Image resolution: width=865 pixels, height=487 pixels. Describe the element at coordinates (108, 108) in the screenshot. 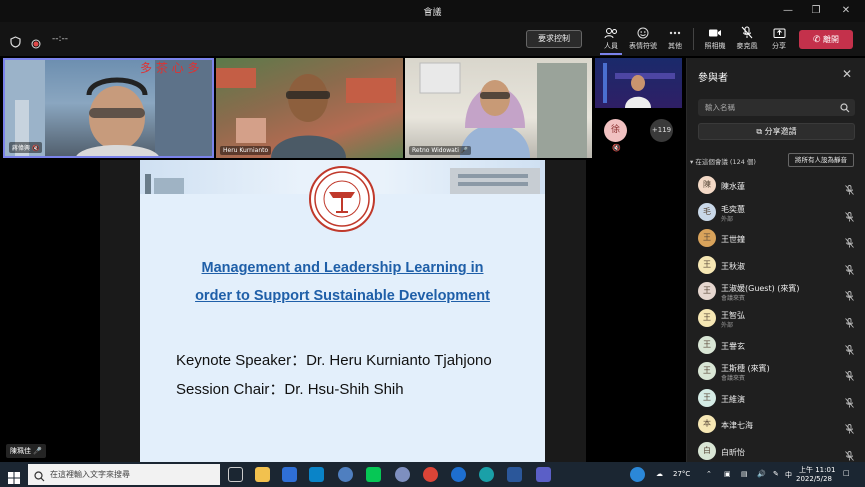

I see `video-tile-1: 多 茶 心 多 蔣偉興 🔇` at that location.